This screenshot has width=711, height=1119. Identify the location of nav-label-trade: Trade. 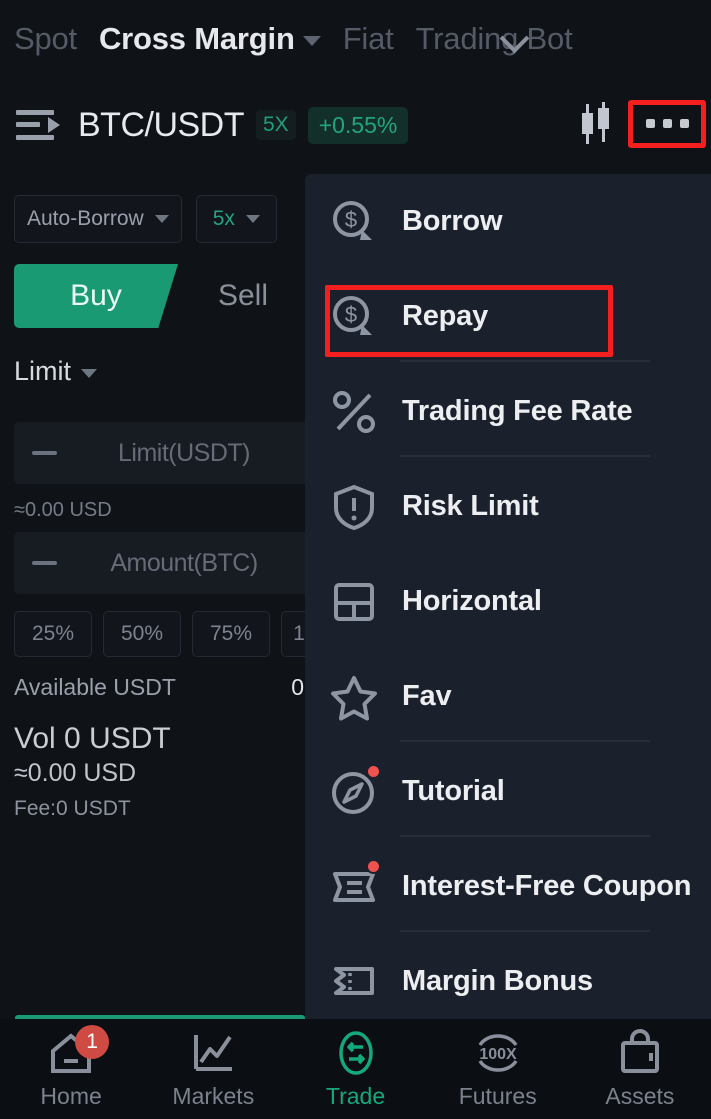
(355, 1095).